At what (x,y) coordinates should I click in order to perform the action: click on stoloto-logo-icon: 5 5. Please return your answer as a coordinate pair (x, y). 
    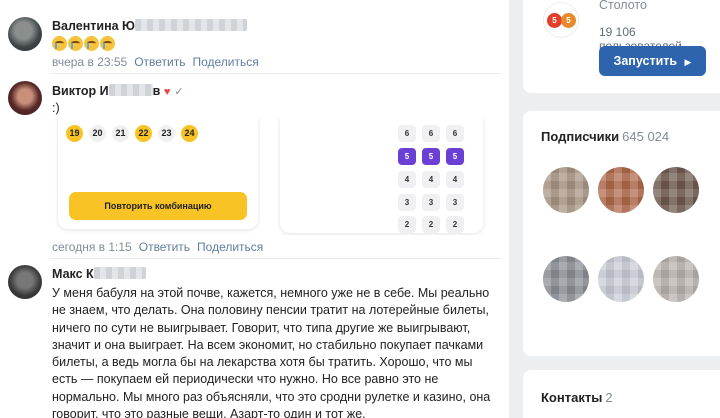
    Looking at the image, I should click on (561, 20).